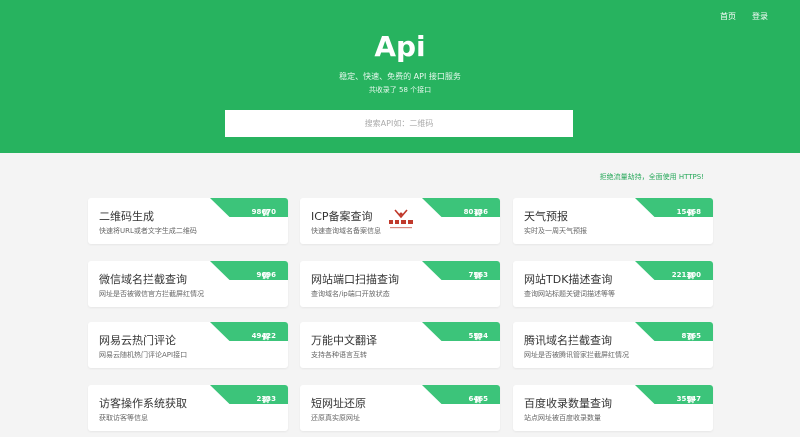 The image size is (800, 437). I want to click on api-card: 调用： 15468 天气预报 实时及一周天气预报, so click(613, 221).